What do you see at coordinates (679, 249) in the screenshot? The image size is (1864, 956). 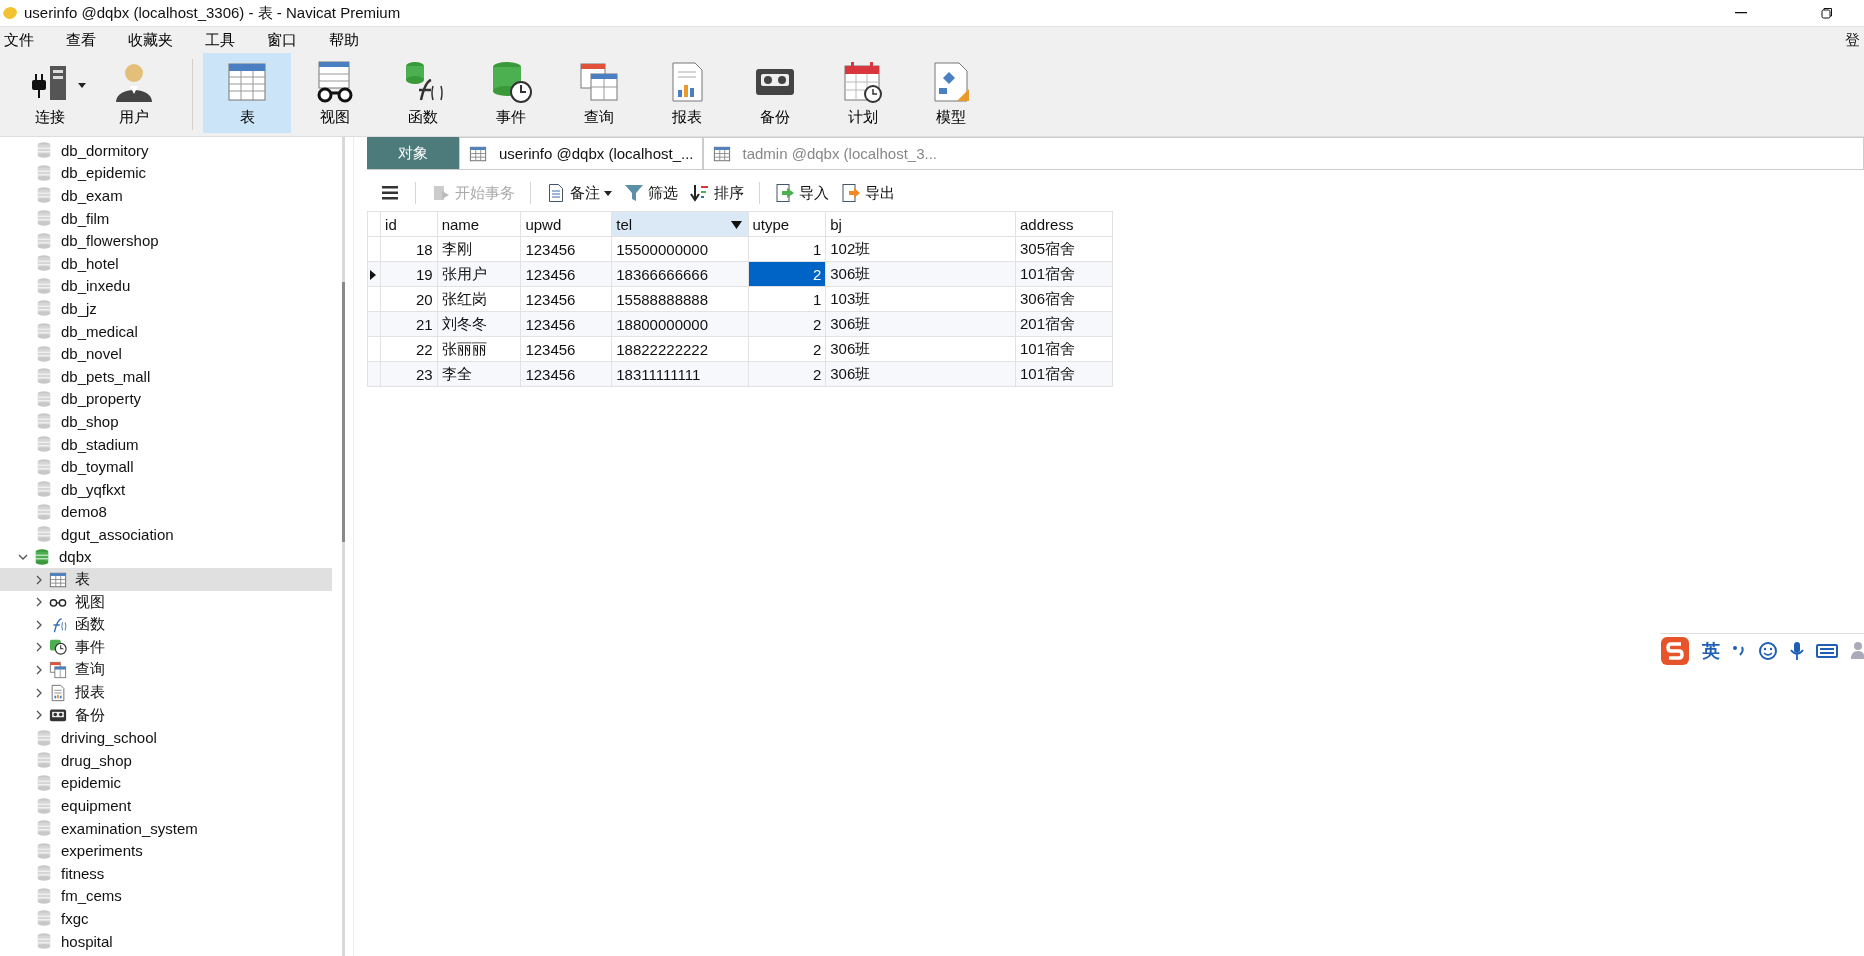 I see `table-cell: 15500000000` at bounding box center [679, 249].